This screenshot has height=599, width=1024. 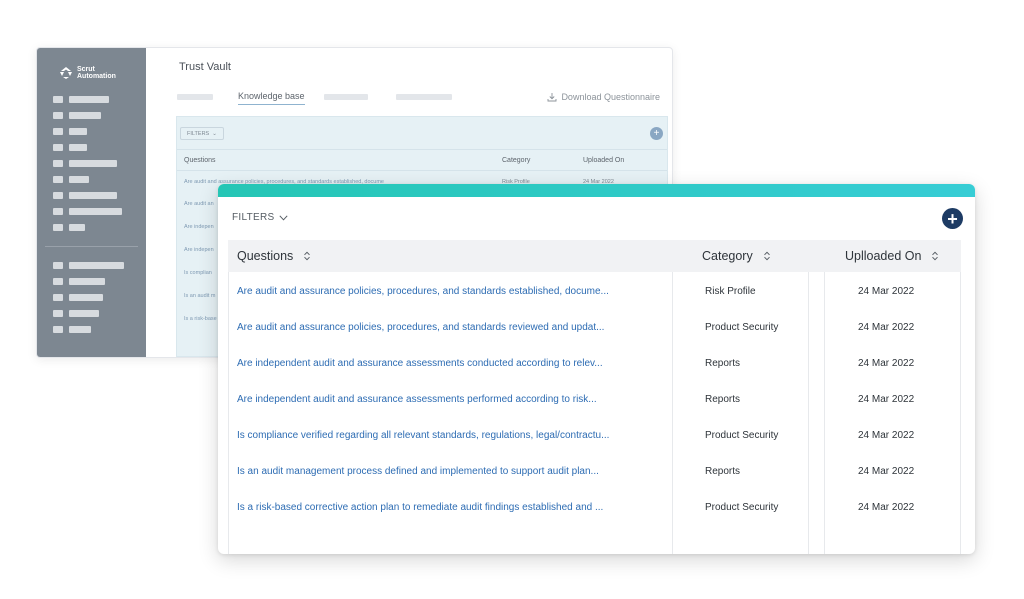 What do you see at coordinates (892, 256) in the screenshot?
I see `column-header-uploaded-on: Uplloaded On` at bounding box center [892, 256].